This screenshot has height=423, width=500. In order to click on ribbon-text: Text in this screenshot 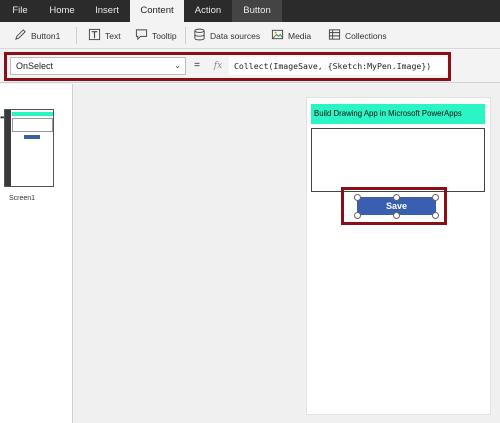, I will do `click(104, 35)`.